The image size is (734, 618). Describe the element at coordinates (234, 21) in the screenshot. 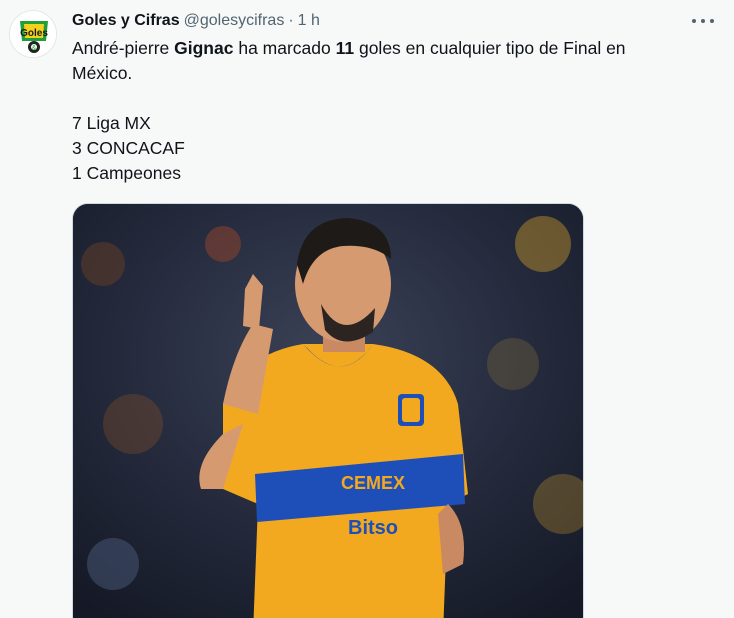

I see `author-handle: @golesycifras` at that location.